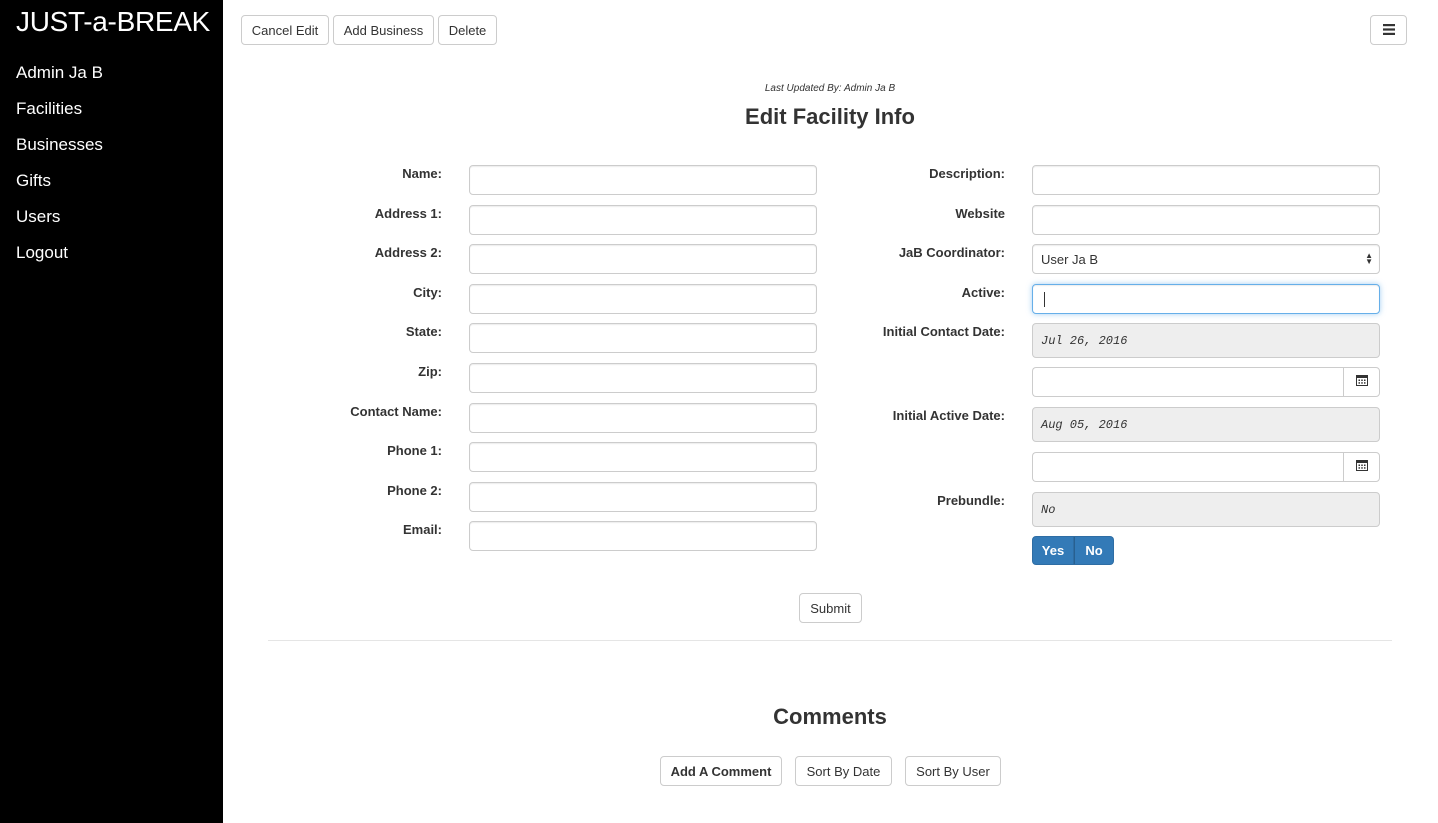 This screenshot has width=1438, height=823. I want to click on phone2-label: Phone 2:, so click(414, 490).